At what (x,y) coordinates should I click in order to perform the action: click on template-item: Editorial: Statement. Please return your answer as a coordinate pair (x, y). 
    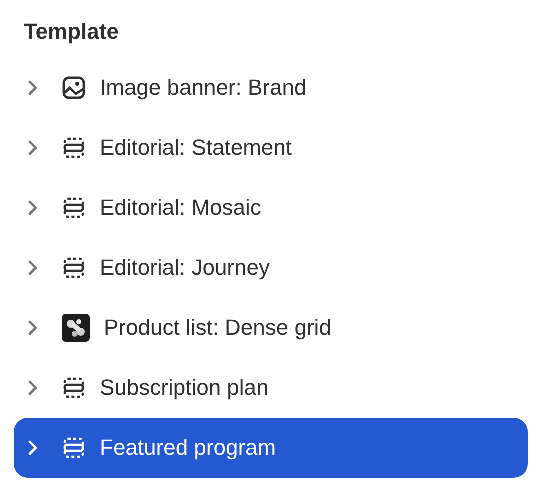
    Looking at the image, I should click on (271, 148).